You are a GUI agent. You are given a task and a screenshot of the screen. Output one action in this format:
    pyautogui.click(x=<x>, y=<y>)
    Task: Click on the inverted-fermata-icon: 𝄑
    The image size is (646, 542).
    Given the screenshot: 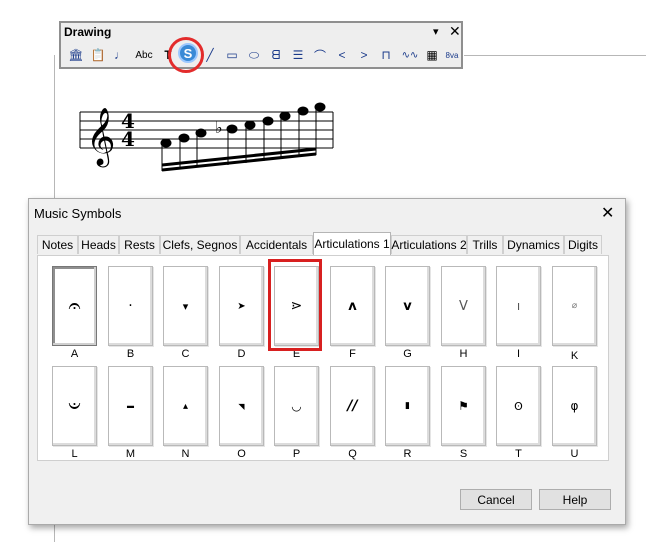 What is the action you would take?
    pyautogui.click(x=74, y=406)
    